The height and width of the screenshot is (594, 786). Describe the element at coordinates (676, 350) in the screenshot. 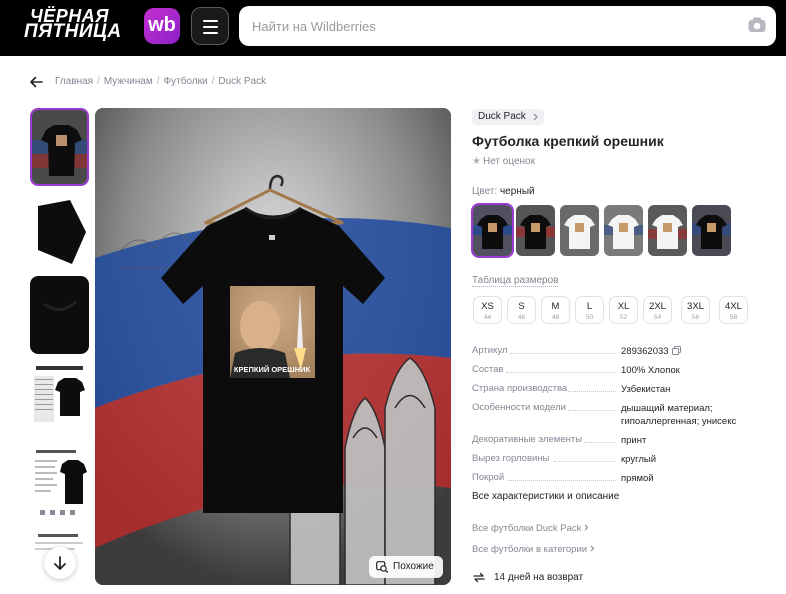

I see `copy-icon` at that location.